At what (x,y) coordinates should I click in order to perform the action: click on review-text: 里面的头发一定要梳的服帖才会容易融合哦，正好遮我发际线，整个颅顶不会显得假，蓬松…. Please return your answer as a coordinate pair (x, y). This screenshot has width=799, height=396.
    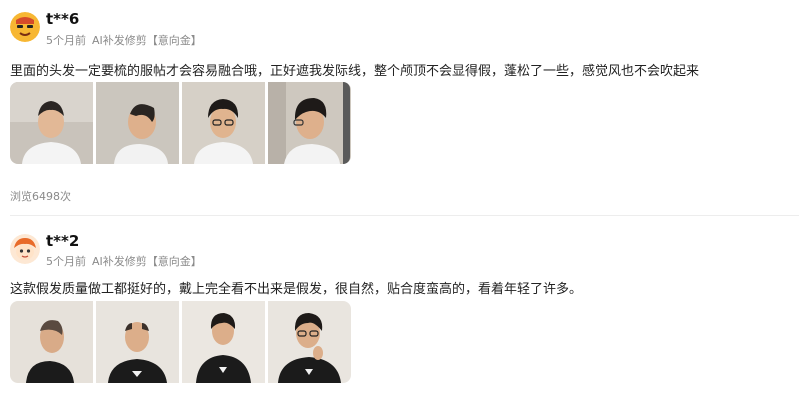
    Looking at the image, I should click on (355, 71).